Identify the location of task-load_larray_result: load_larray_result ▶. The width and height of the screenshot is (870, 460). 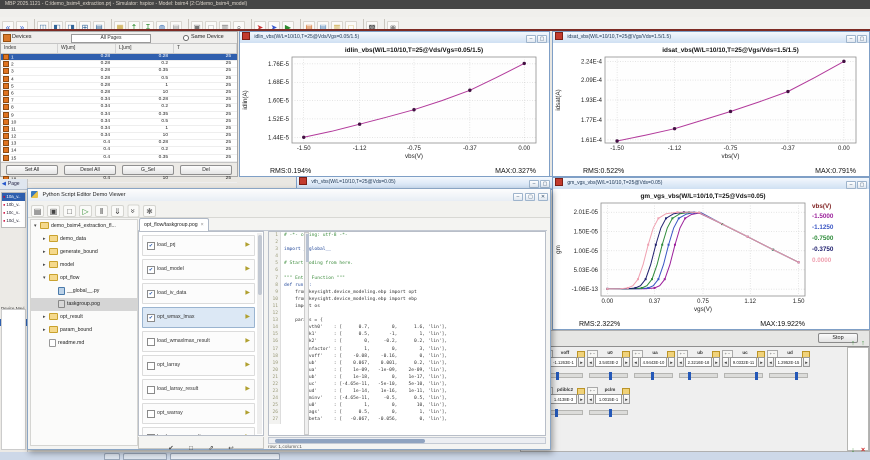
(198, 389).